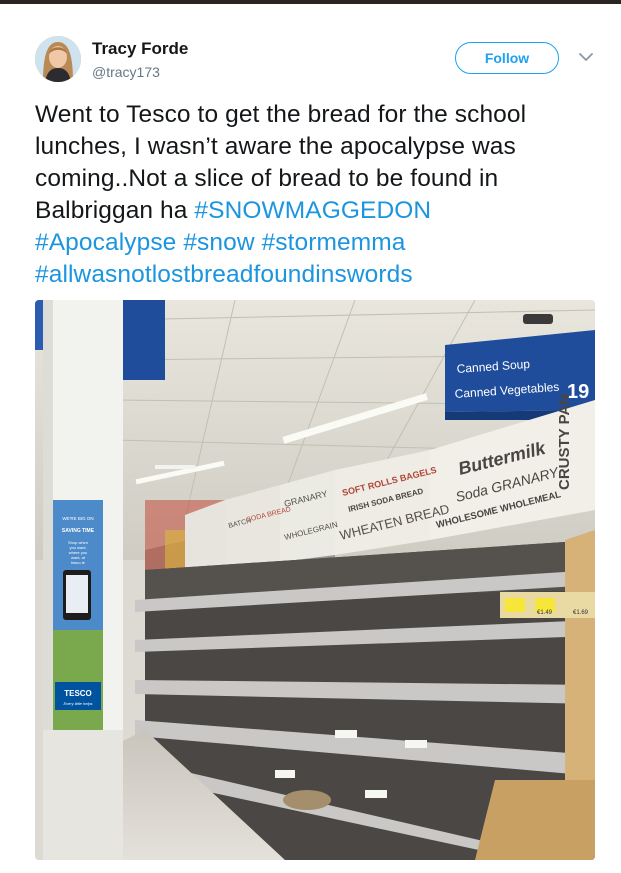  What do you see at coordinates (581, 613) in the screenshot?
I see `price-tag: €1.69` at bounding box center [581, 613].